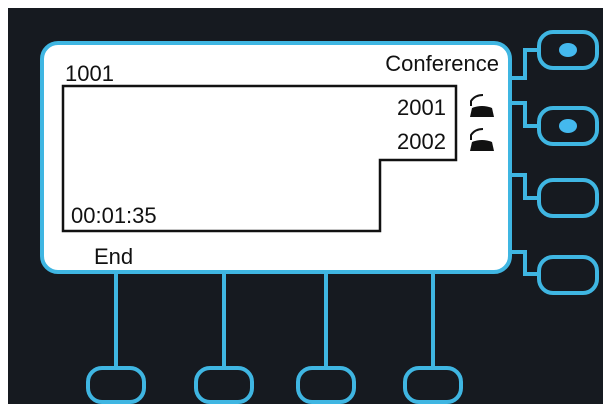 Image resolution: width=603 pixels, height=412 pixels. Describe the element at coordinates (421, 107) in the screenshot. I see `conference-party-number: 2001` at that location.